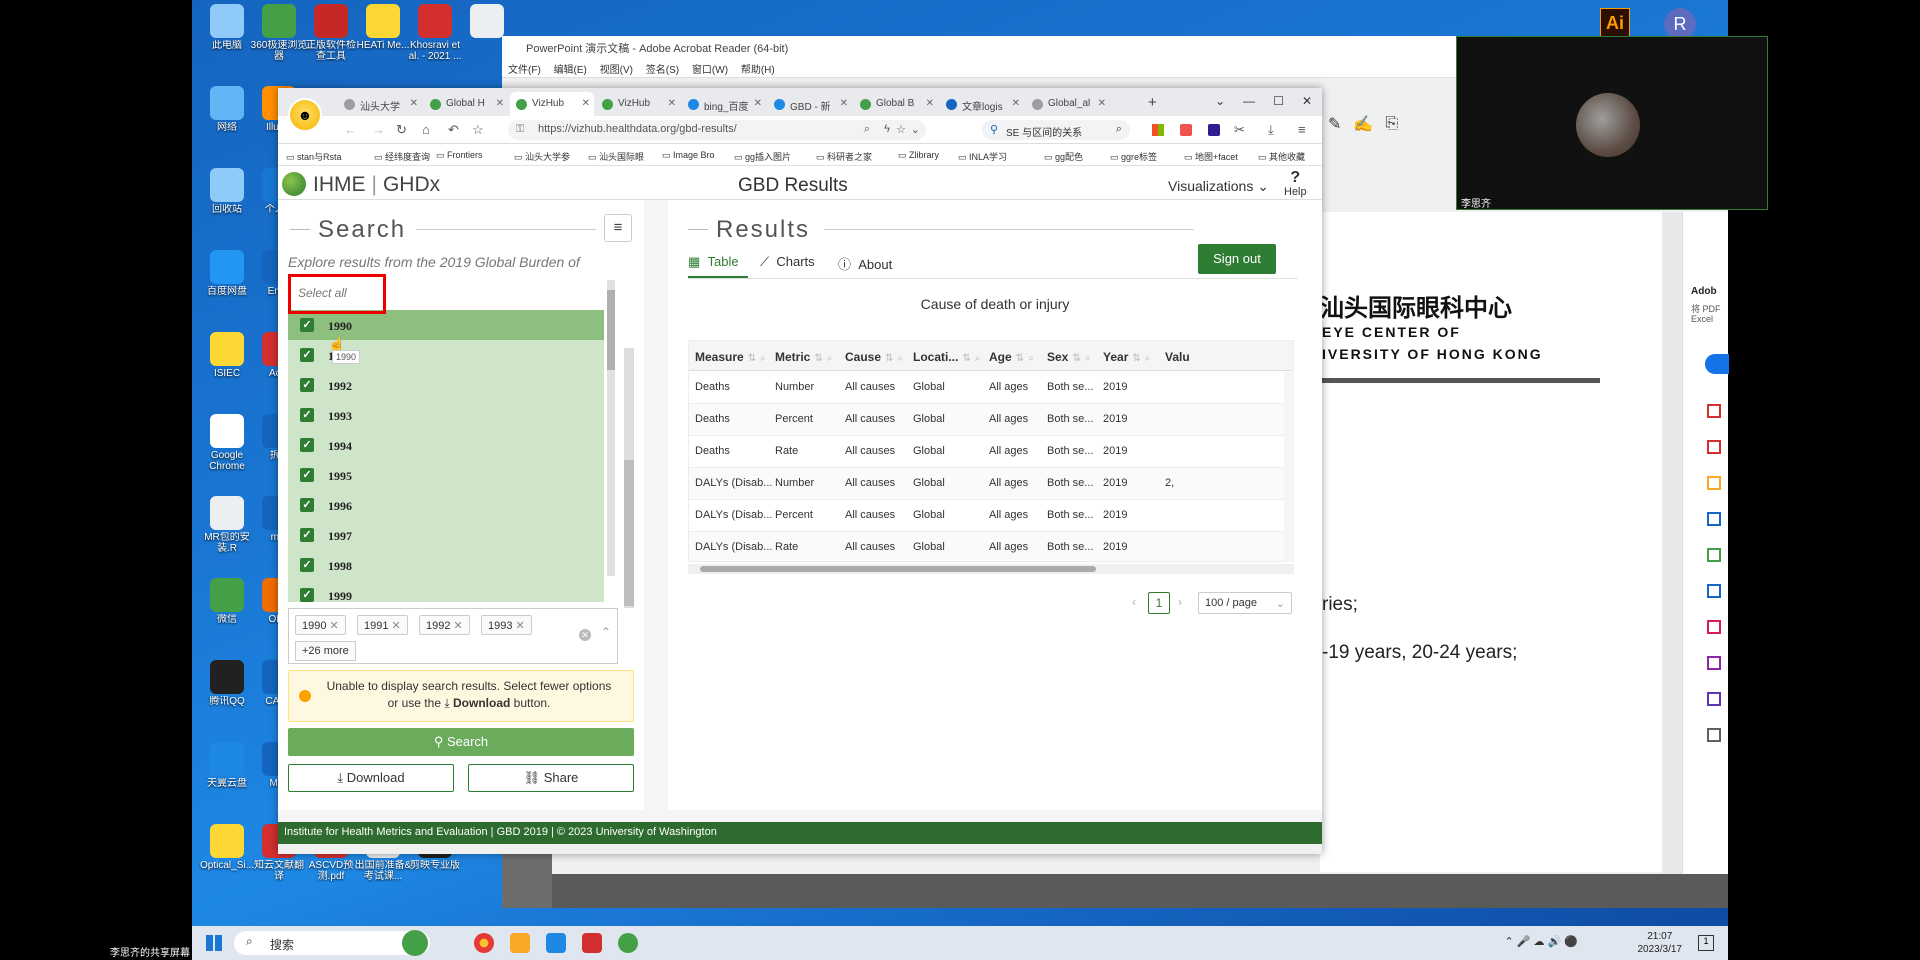 This screenshot has height=960, width=1920. What do you see at coordinates (1152, 102) in the screenshot?
I see `new-tab-icon: +` at bounding box center [1152, 102].